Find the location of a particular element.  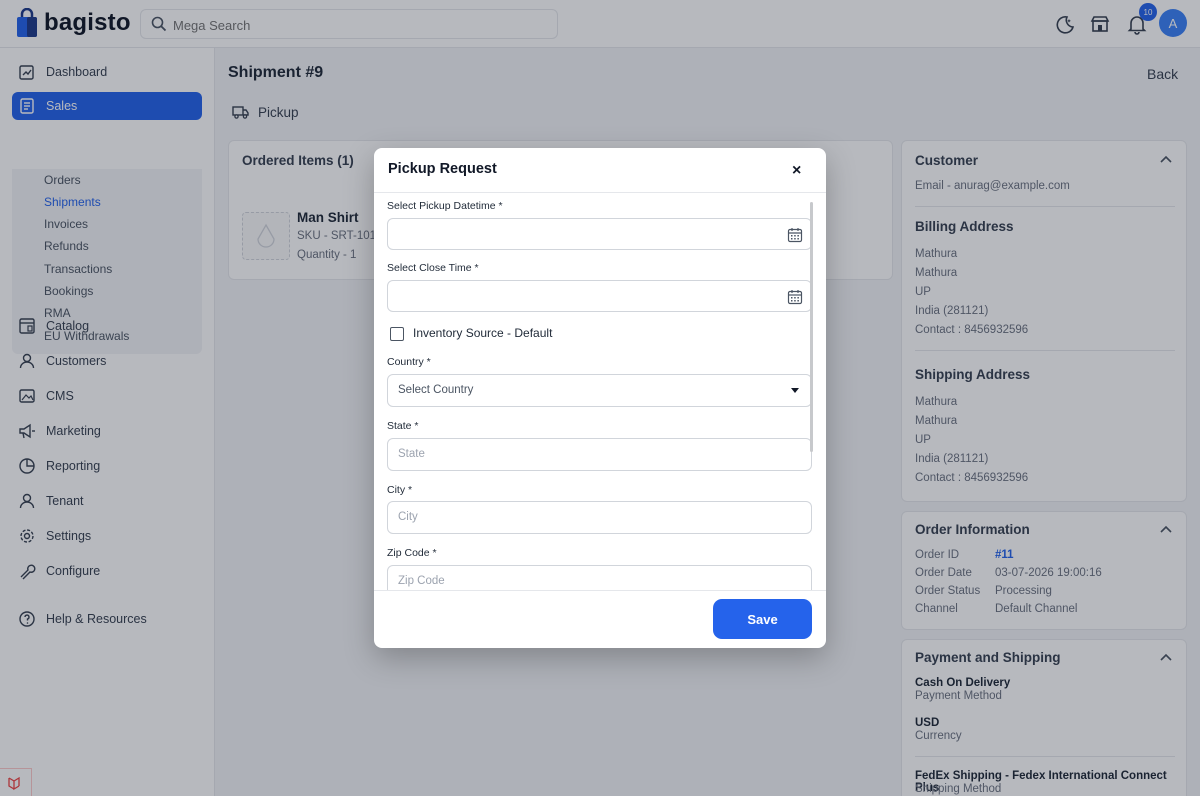

zip-code-input: Zip Code is located at coordinates (599, 577).